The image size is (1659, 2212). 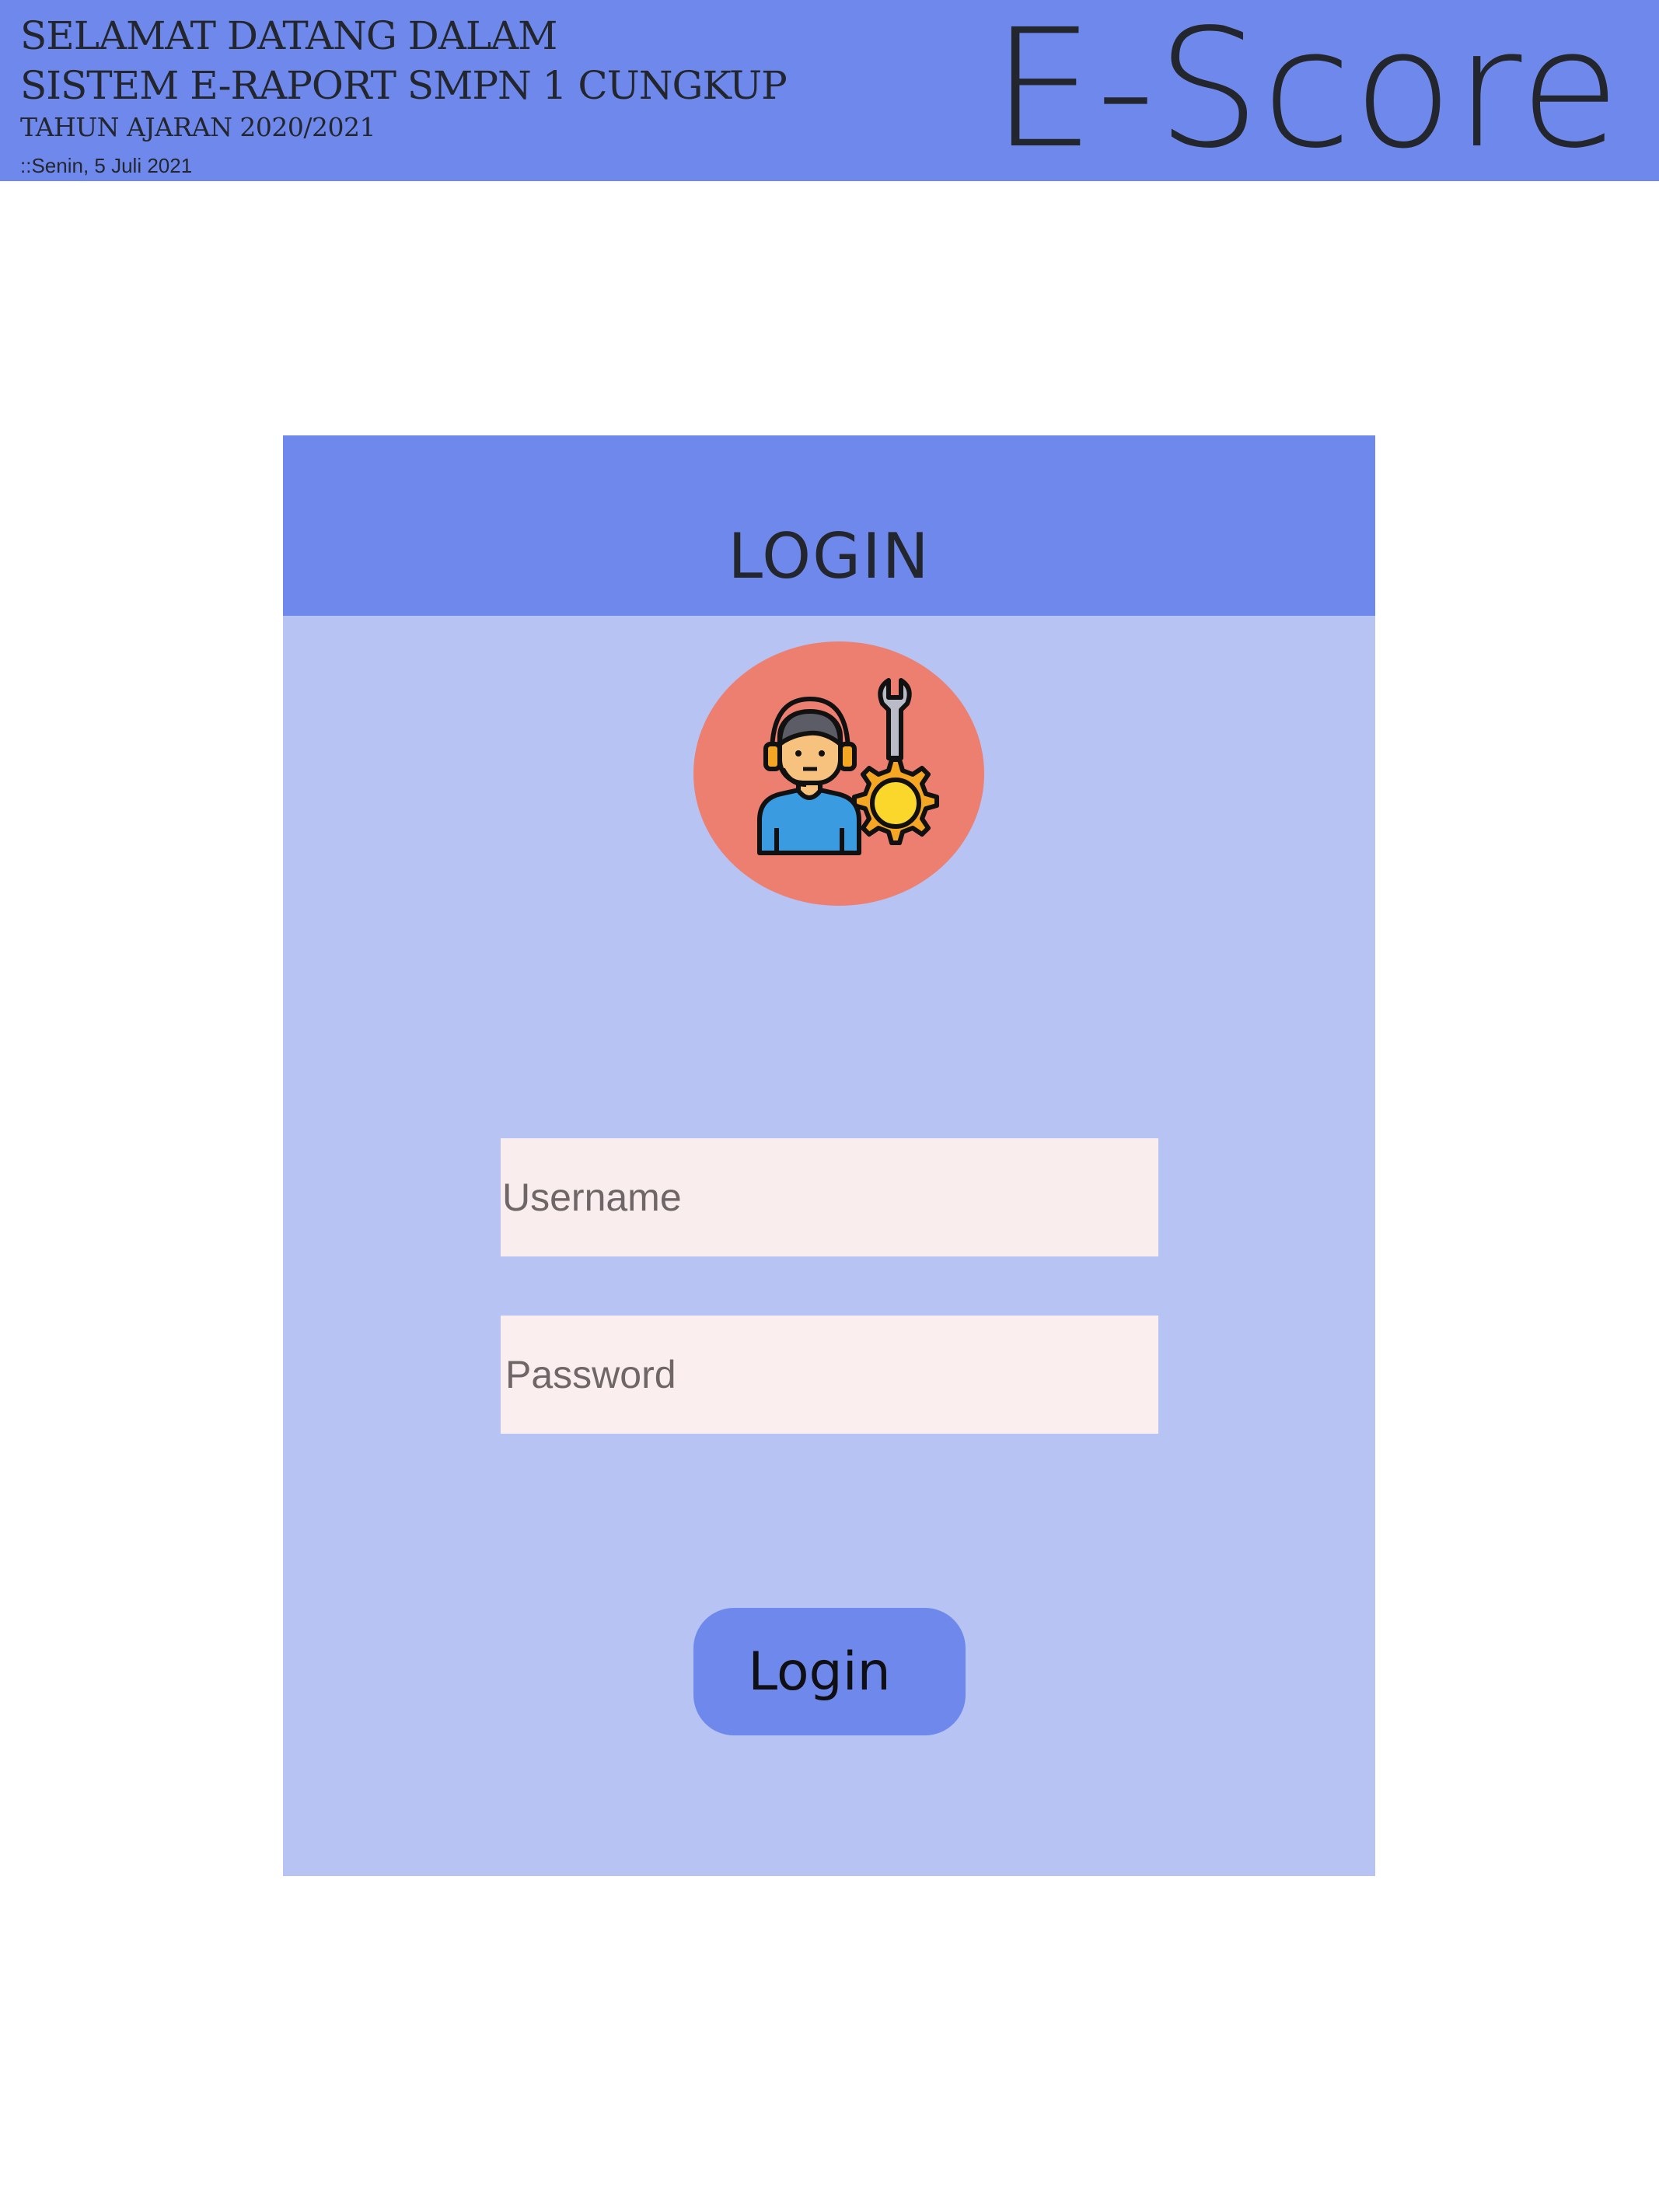 I want to click on welcome-line-1: SELAMAT DATANG DALAM, so click(x=288, y=35).